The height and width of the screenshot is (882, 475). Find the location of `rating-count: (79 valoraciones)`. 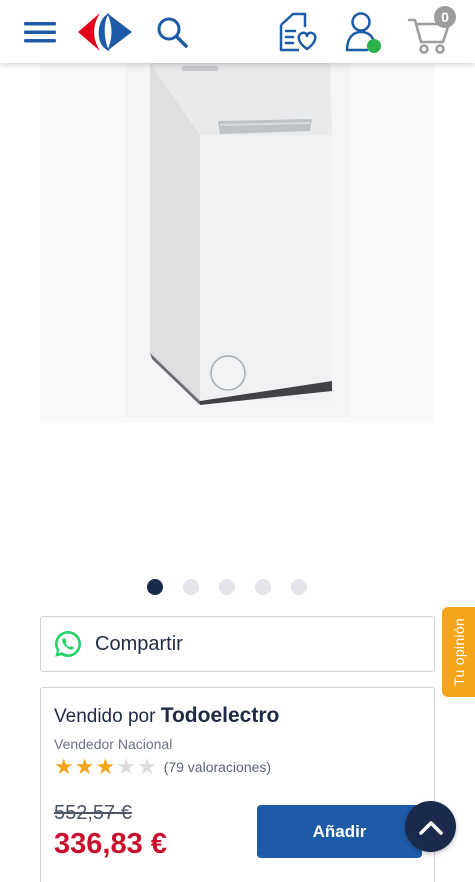

rating-count: (79 valoraciones) is located at coordinates (217, 767).